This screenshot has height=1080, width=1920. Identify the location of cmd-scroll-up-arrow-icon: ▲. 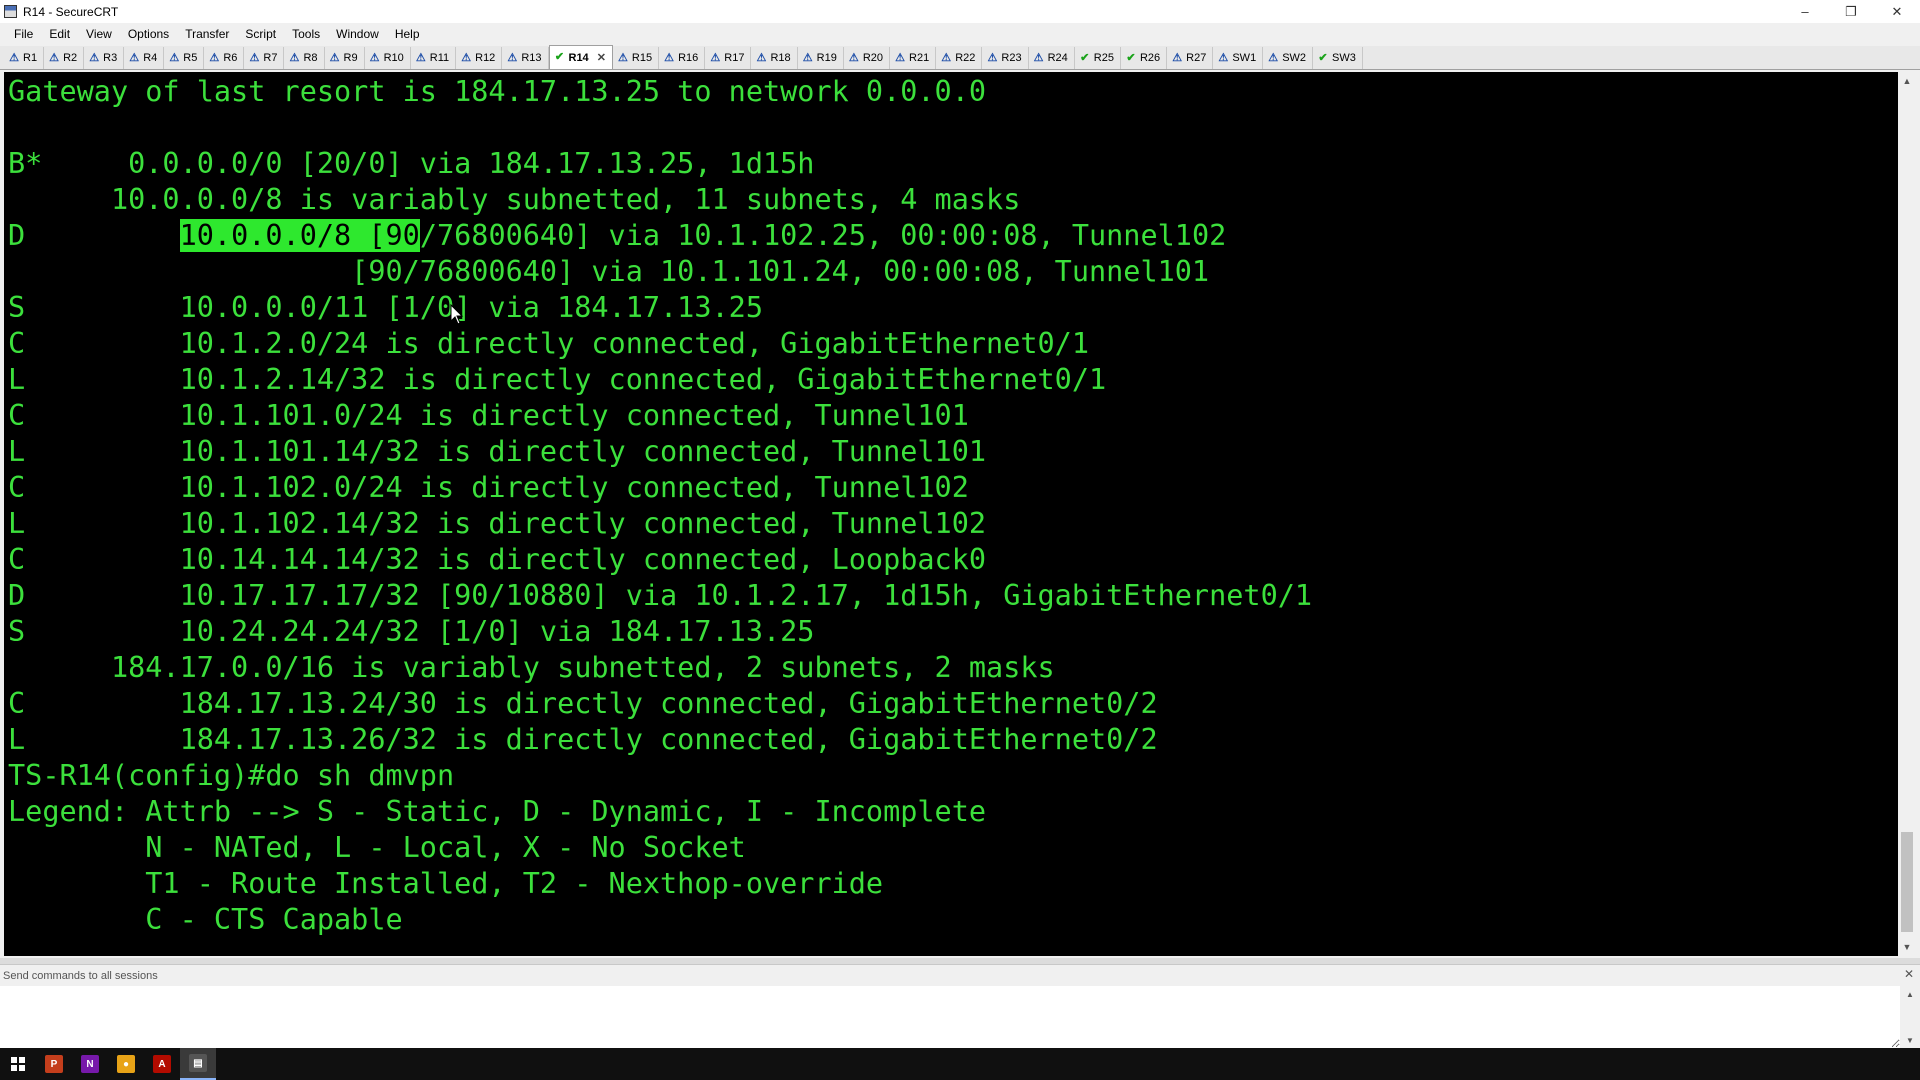
(1910, 994).